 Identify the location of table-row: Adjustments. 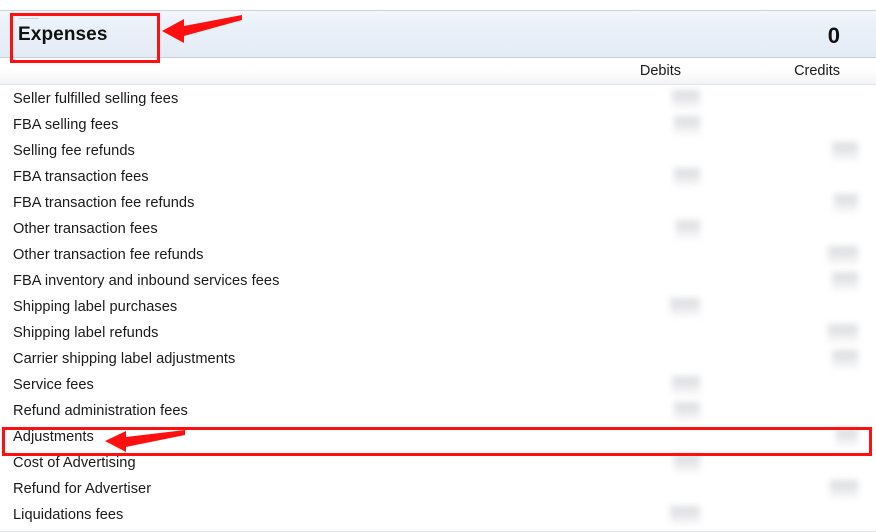
(438, 438).